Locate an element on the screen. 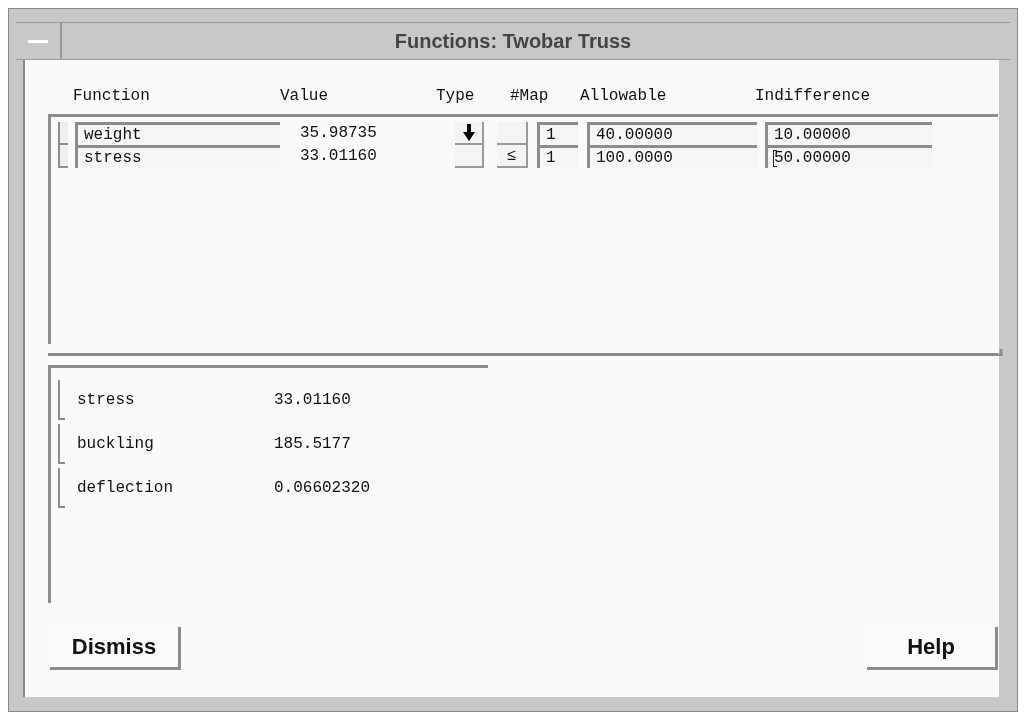 The width and height of the screenshot is (1026, 712). output-name: stress is located at coordinates (106, 400).